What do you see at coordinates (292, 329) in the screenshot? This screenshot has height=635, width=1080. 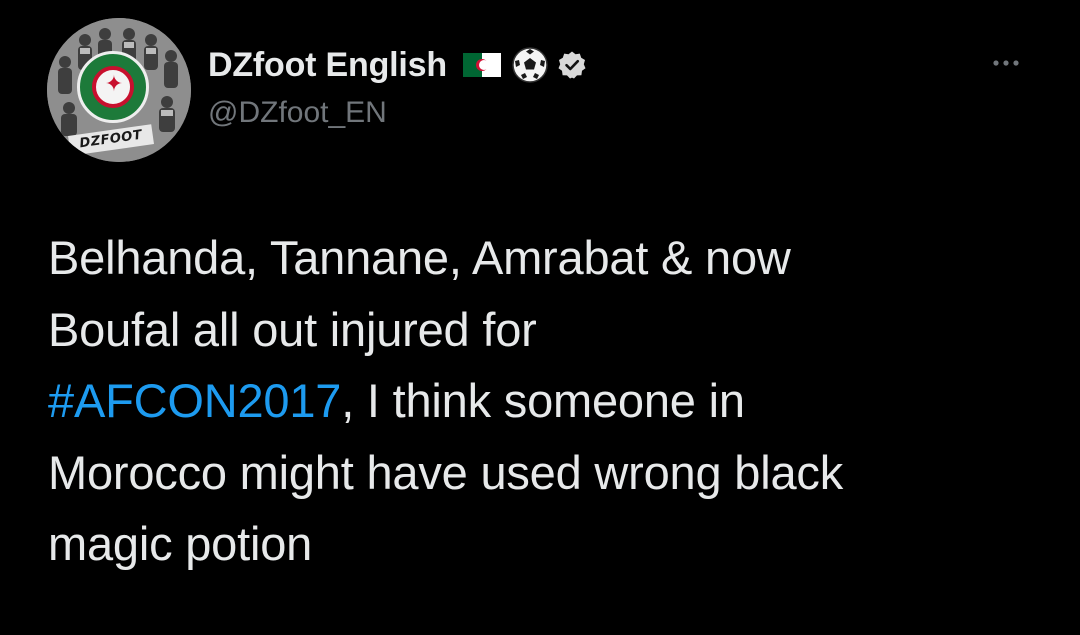 I see `tweet-line-2: Boufal all out injured for` at bounding box center [292, 329].